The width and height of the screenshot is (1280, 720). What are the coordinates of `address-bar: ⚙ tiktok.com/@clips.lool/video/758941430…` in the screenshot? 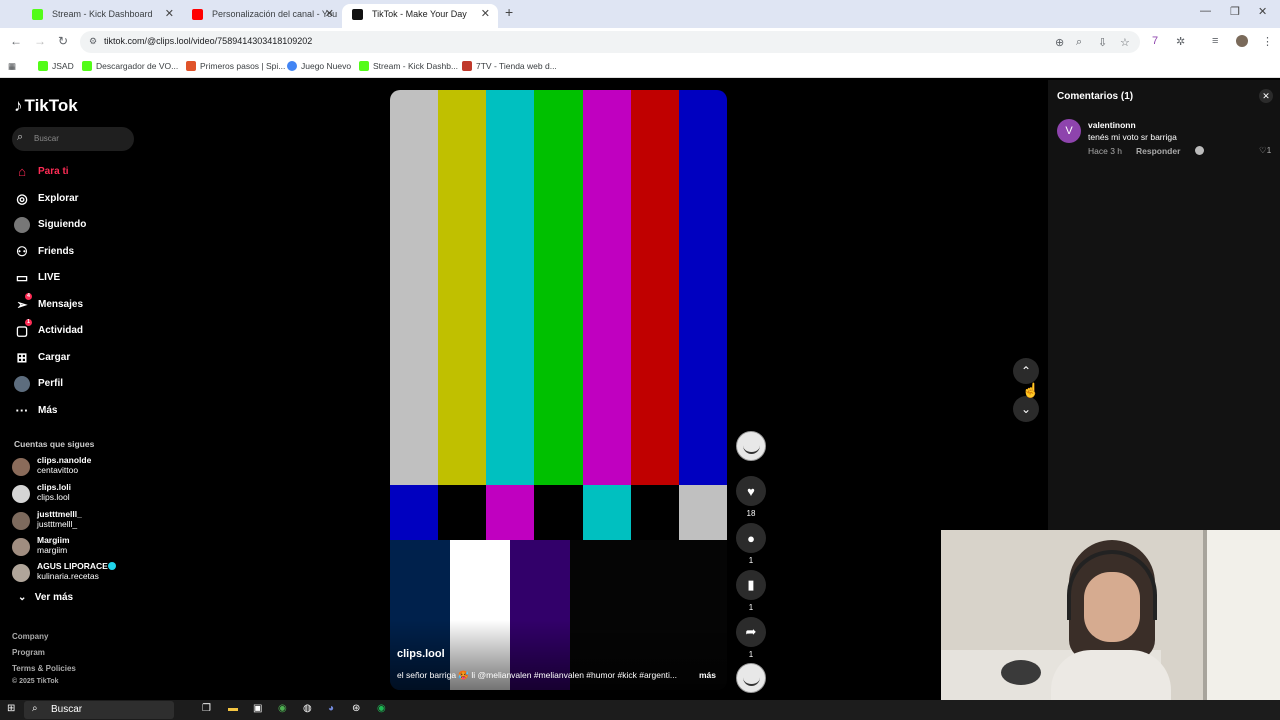 It's located at (610, 42).